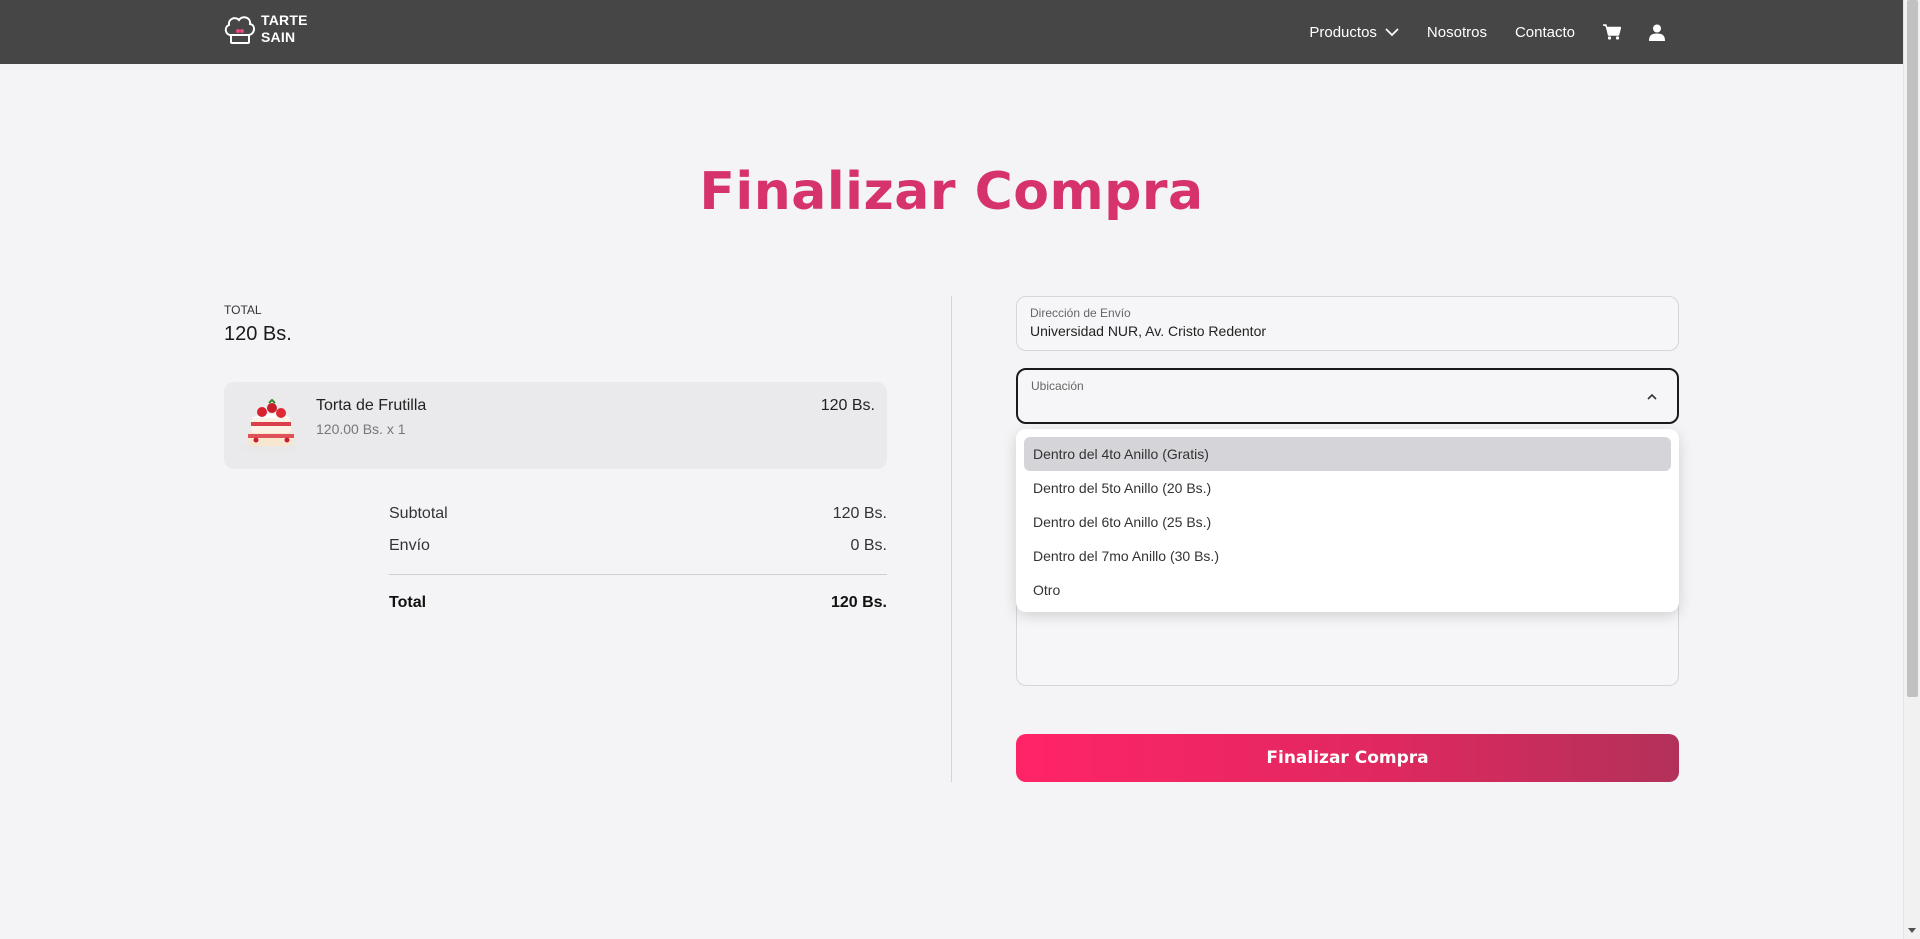  Describe the element at coordinates (858, 602) in the screenshot. I see `grand-total-value: 120 Bs.` at that location.